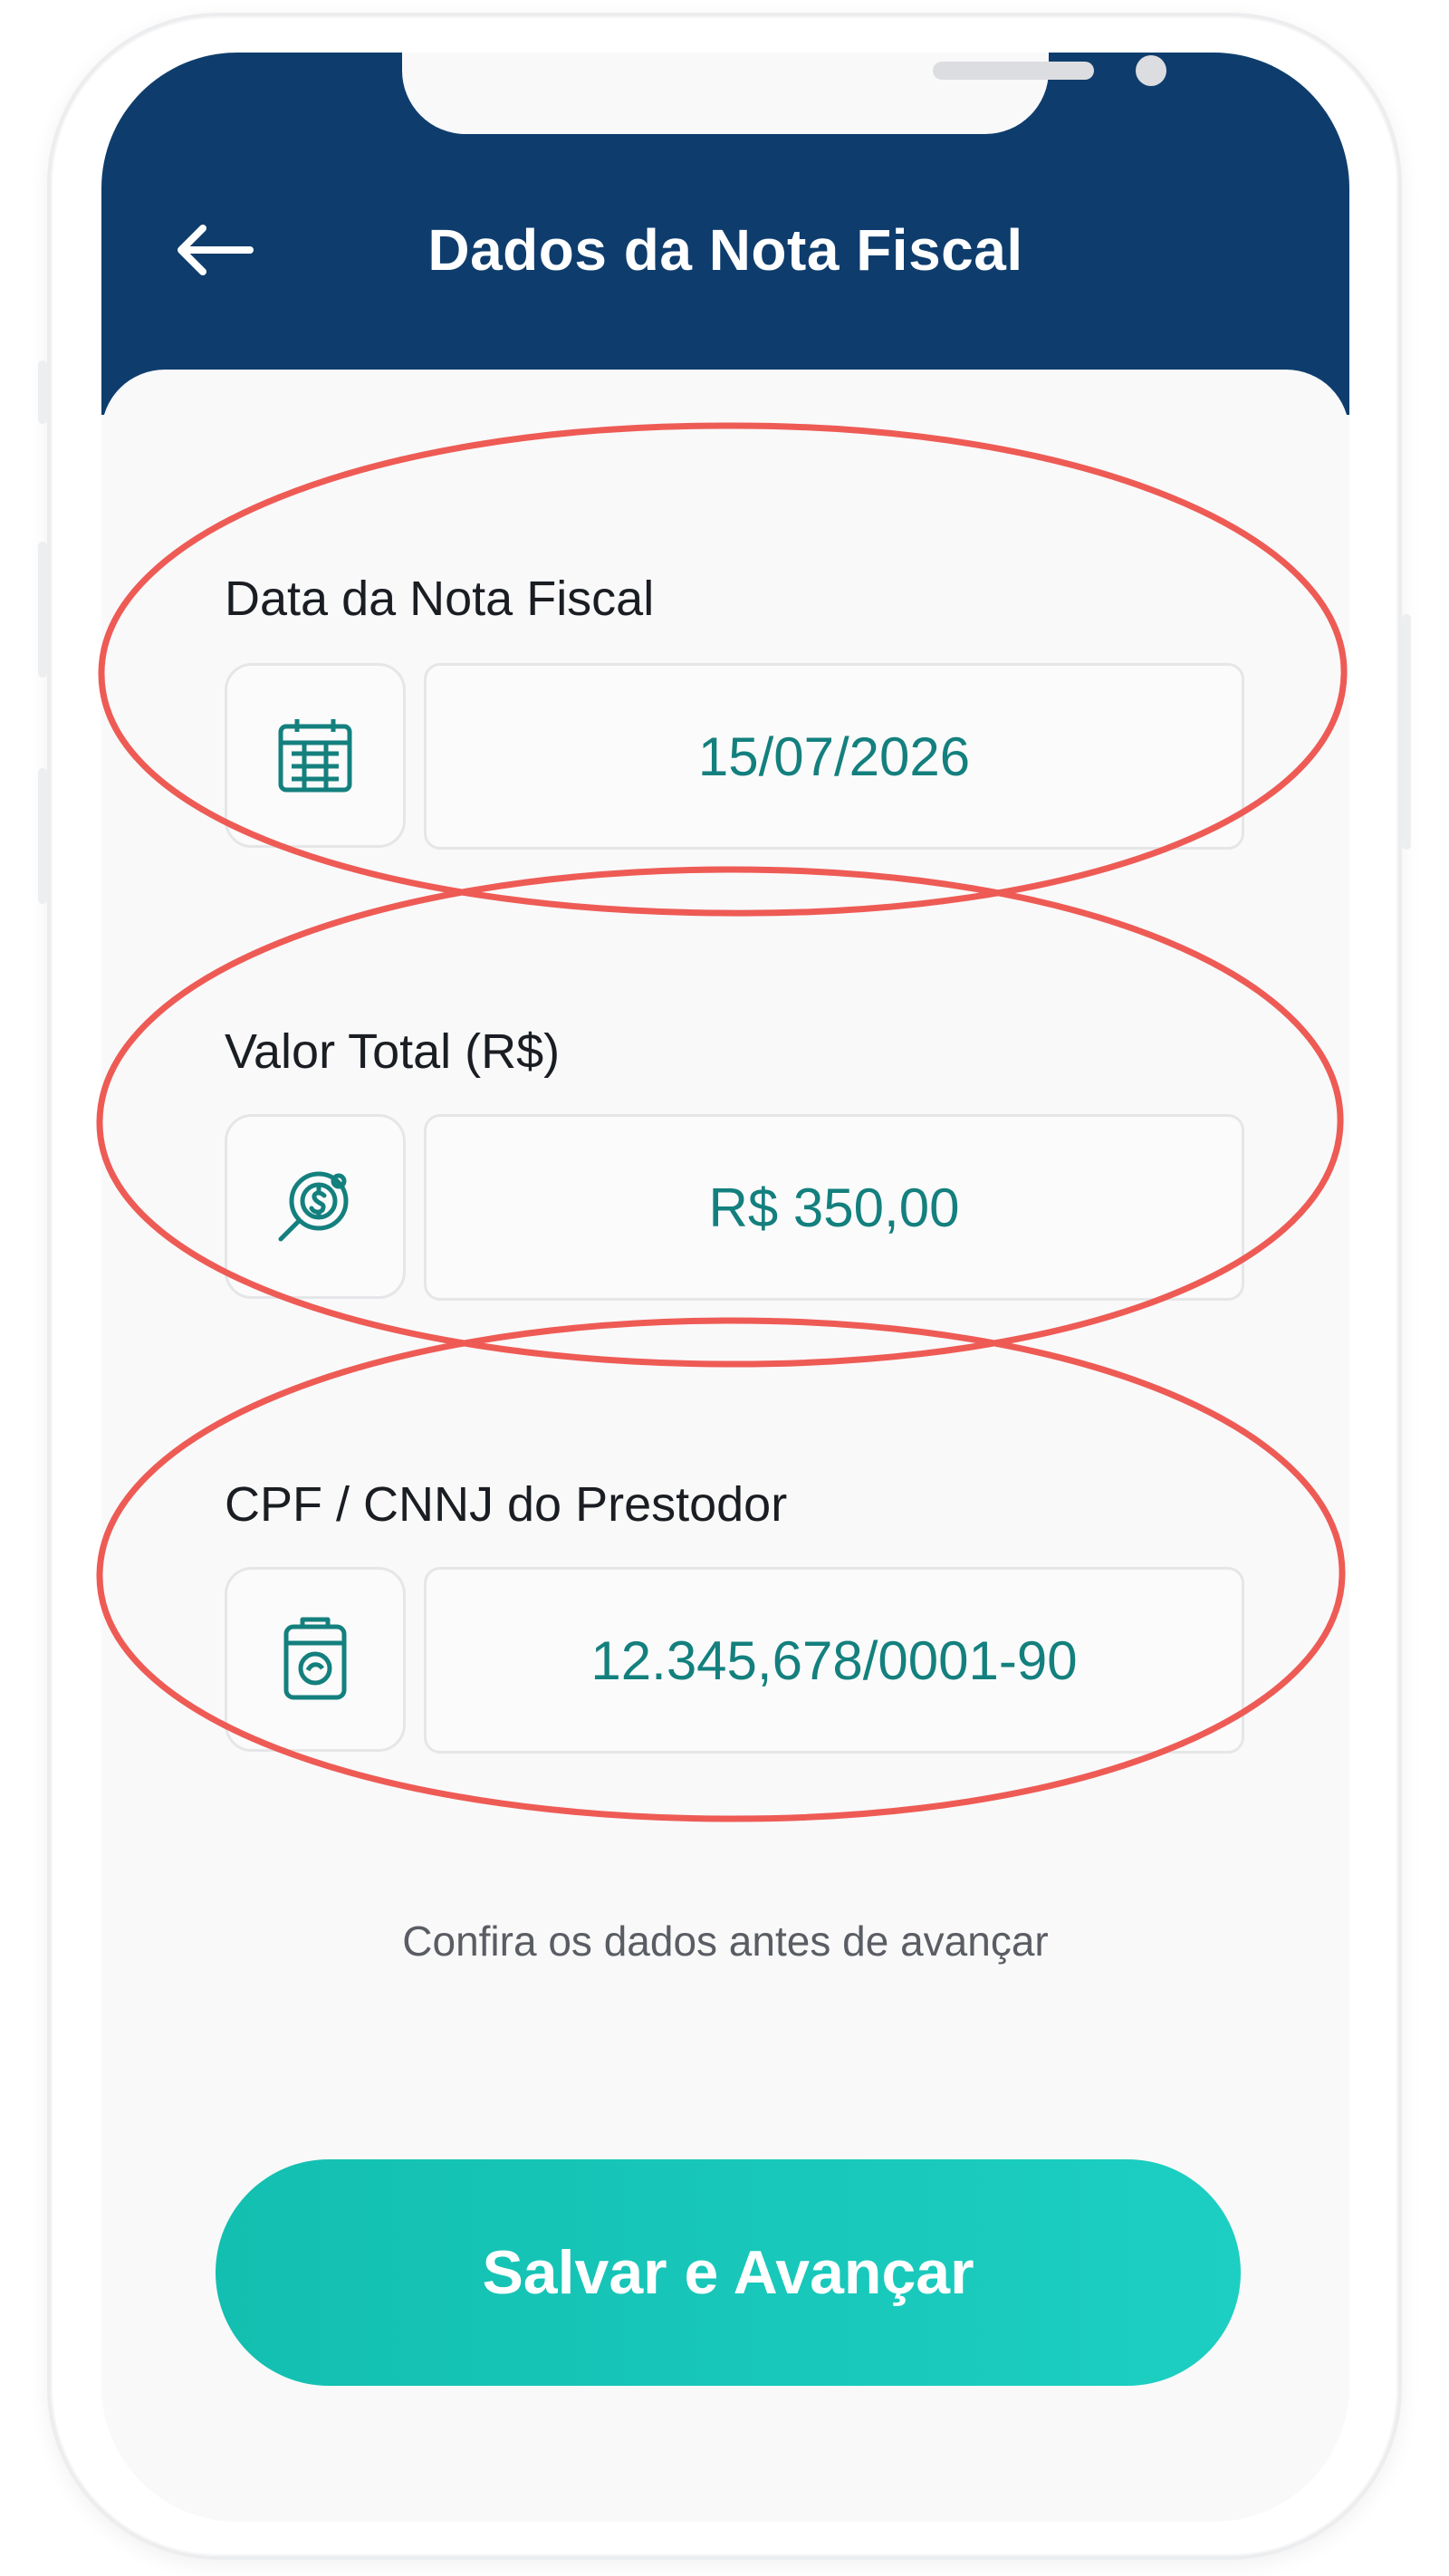 The image size is (1449, 2576). What do you see at coordinates (834, 1660) in the screenshot?
I see `cpf-cnpj-input: 12.345,678/0001-90` at bounding box center [834, 1660].